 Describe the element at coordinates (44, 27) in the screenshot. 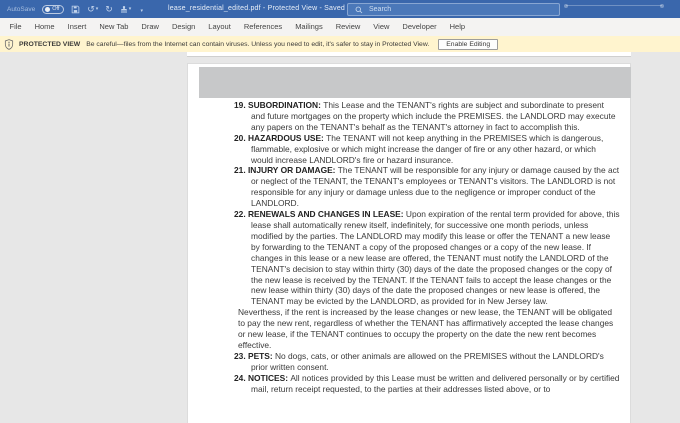

I see `tab-home: Home` at that location.